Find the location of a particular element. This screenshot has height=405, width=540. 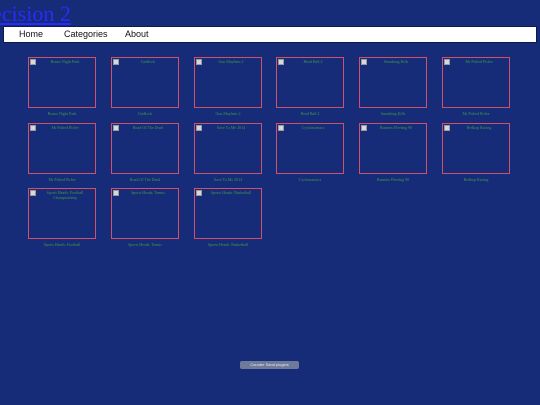

game-card: Mr Fished Pirfee Mr Fished Pirfee is located at coordinates (62, 154).